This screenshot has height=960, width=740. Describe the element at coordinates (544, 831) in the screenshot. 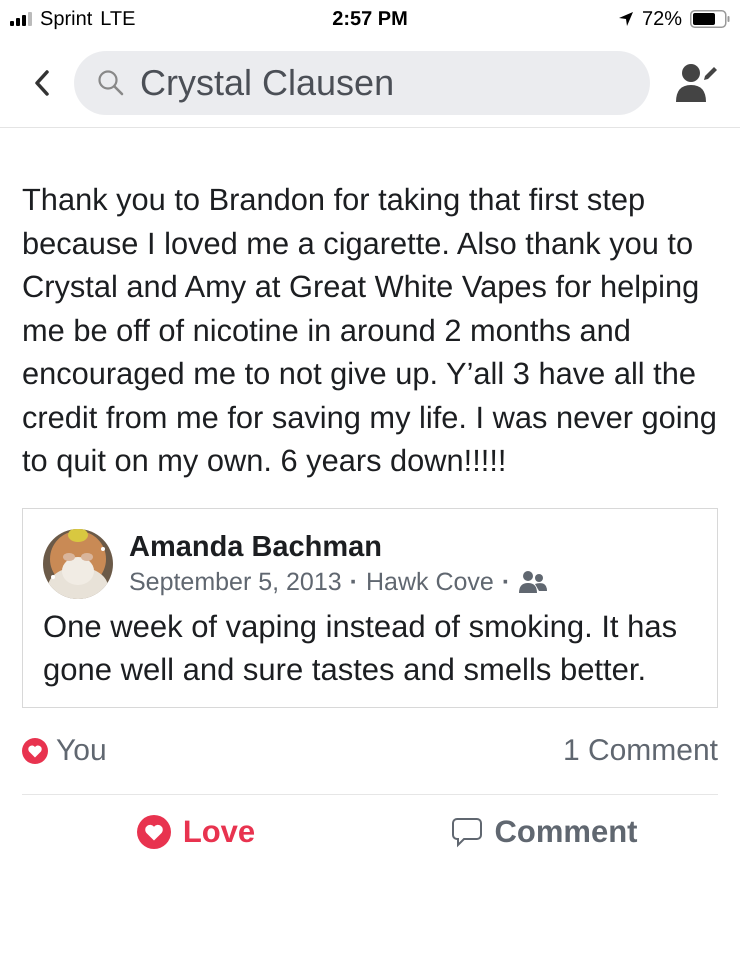

I see `comment-button: Comment` at that location.